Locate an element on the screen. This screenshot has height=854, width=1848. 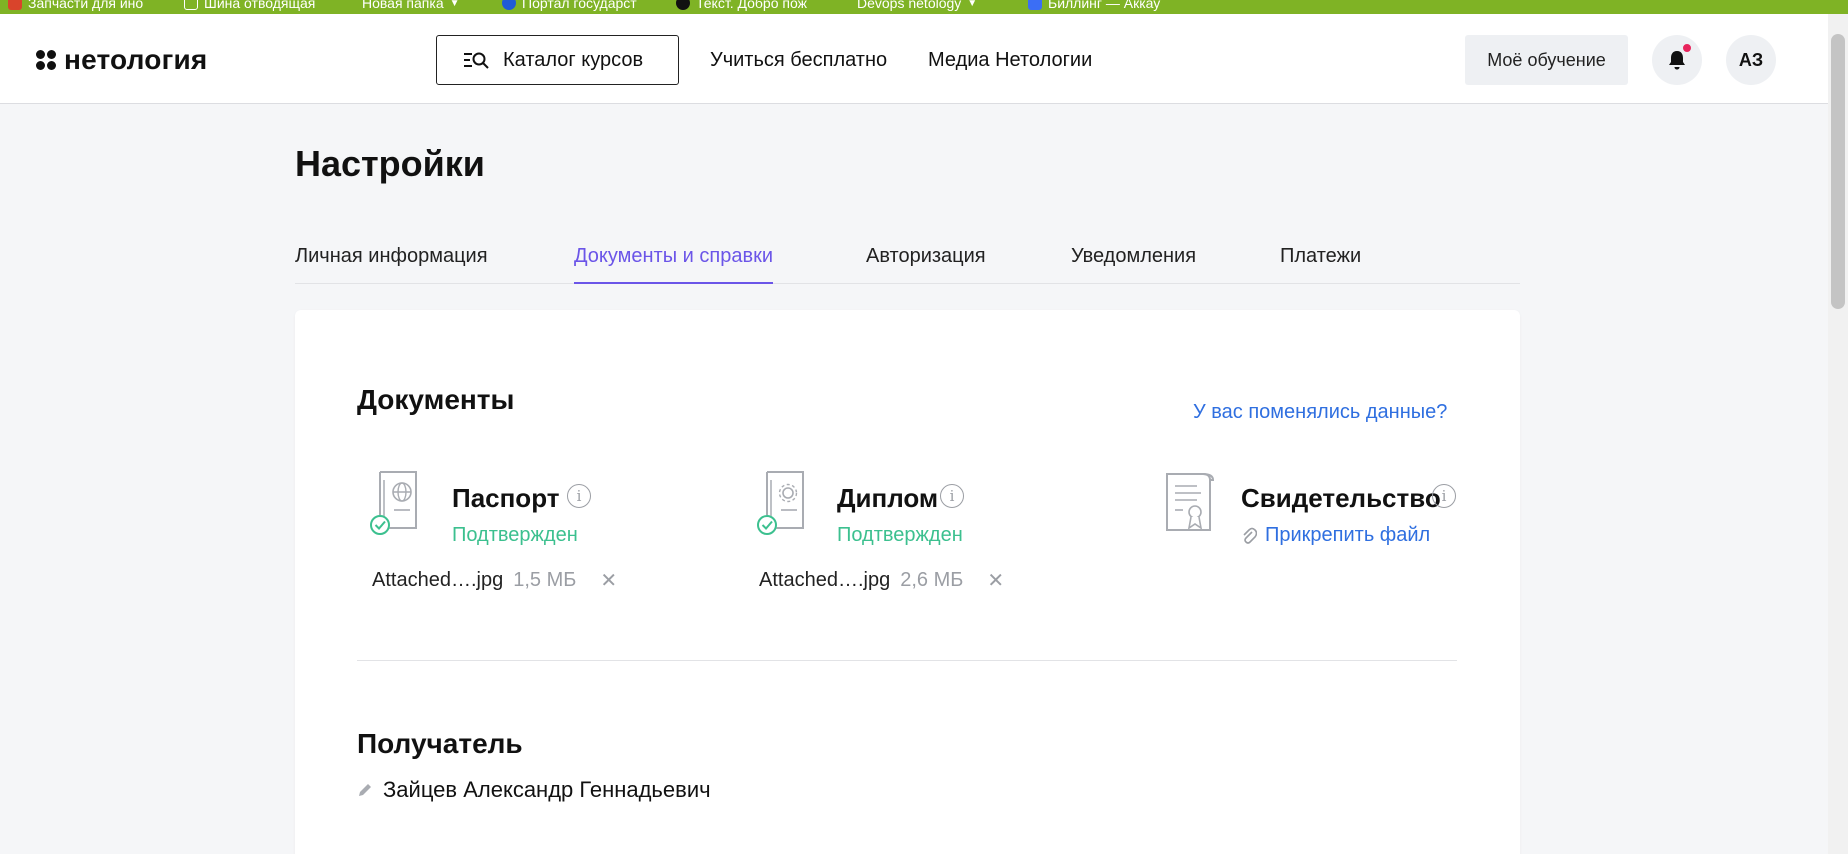
page-title: Настройки is located at coordinates (390, 163).